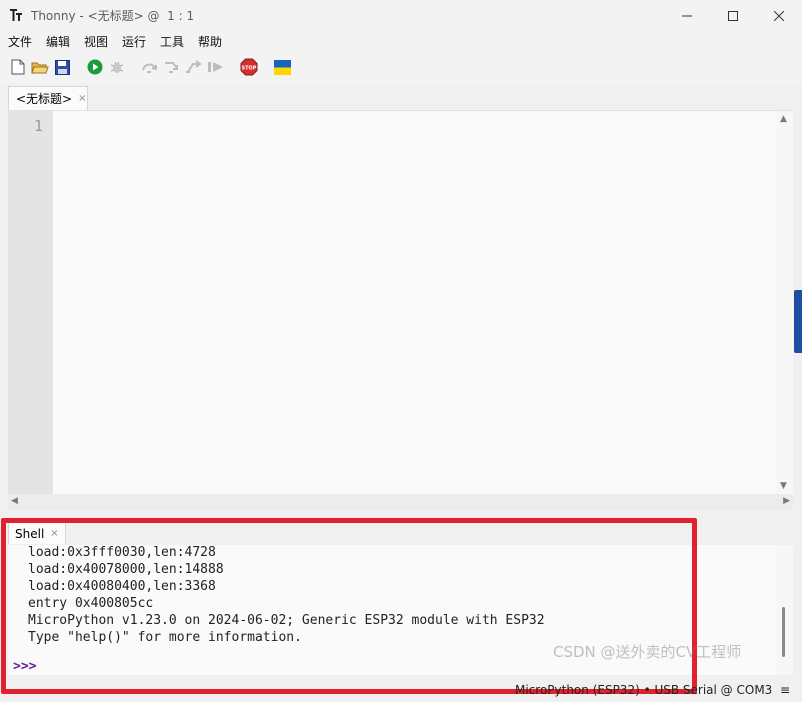 The width and height of the screenshot is (802, 702). What do you see at coordinates (783, 486) in the screenshot?
I see `scroll-down-icon: ▼` at bounding box center [783, 486].